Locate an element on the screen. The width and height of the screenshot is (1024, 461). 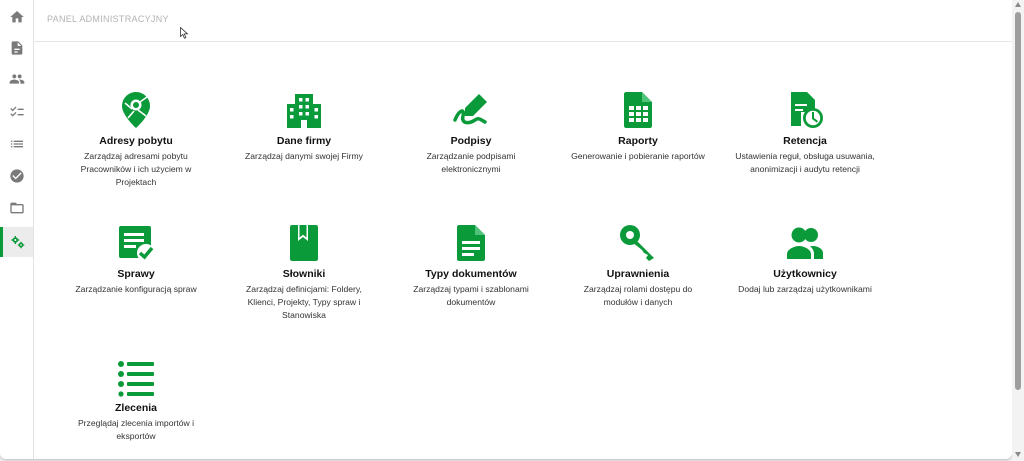
sidebar-item-documents is located at coordinates (16, 48).